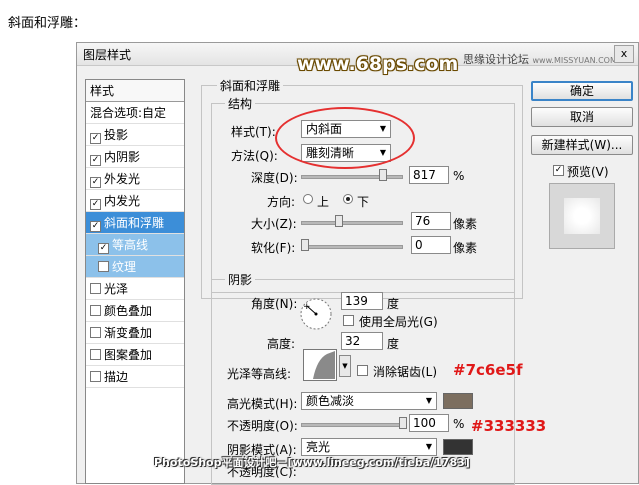 The height and width of the screenshot is (485, 639). Describe the element at coordinates (273, 248) in the screenshot. I see `soften-label: 软化(F):` at that location.